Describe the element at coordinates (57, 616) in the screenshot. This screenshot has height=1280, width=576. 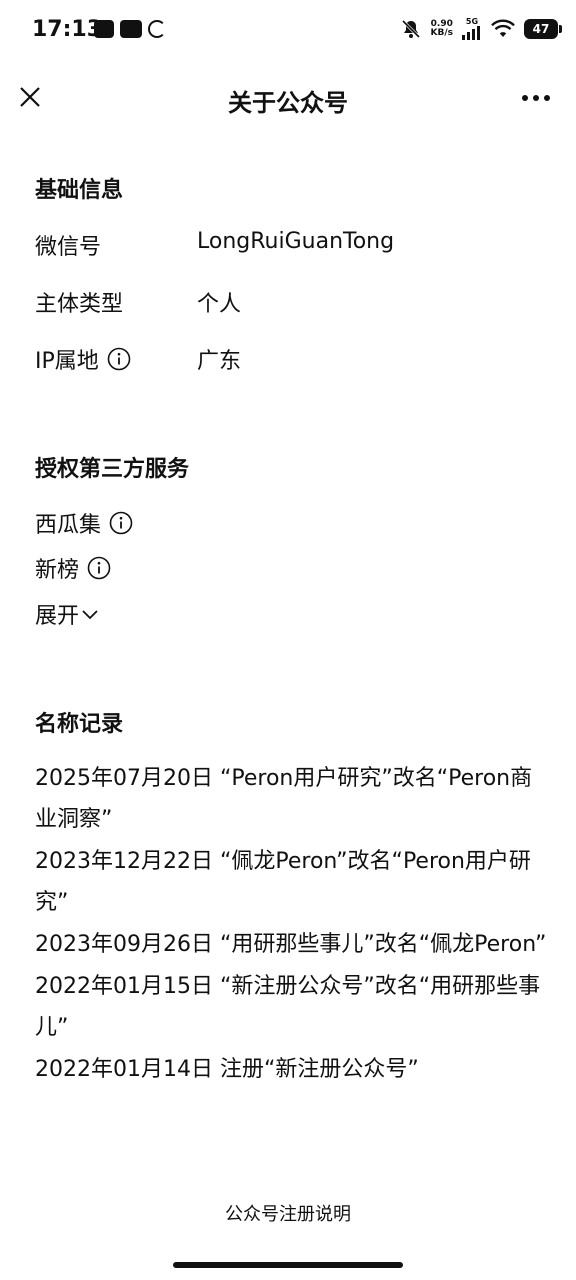
I see `expand-label: 展开` at that location.